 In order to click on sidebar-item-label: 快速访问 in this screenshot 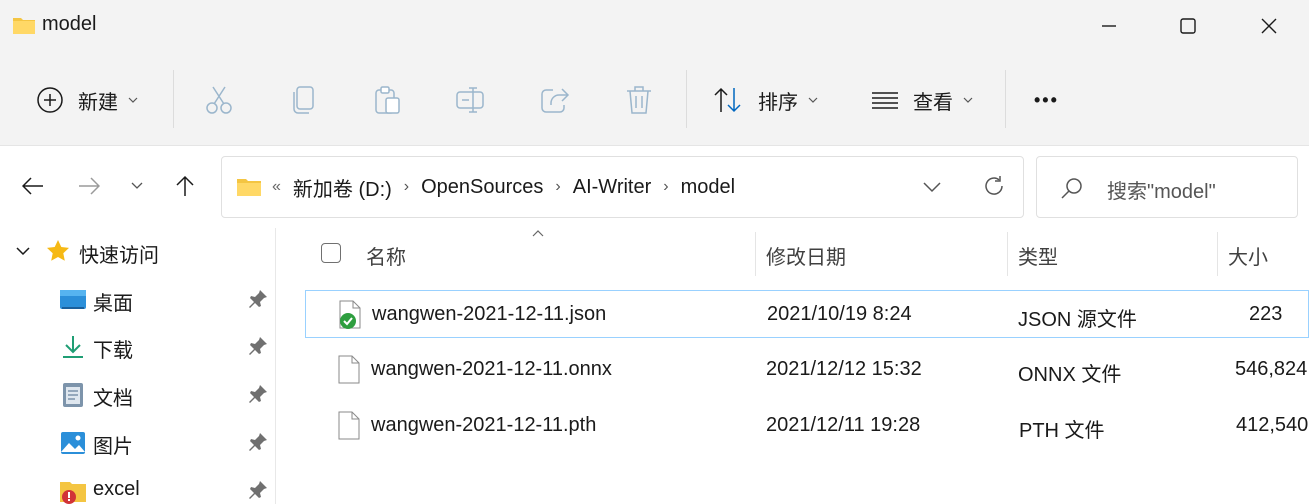, I will do `click(119, 256)`.